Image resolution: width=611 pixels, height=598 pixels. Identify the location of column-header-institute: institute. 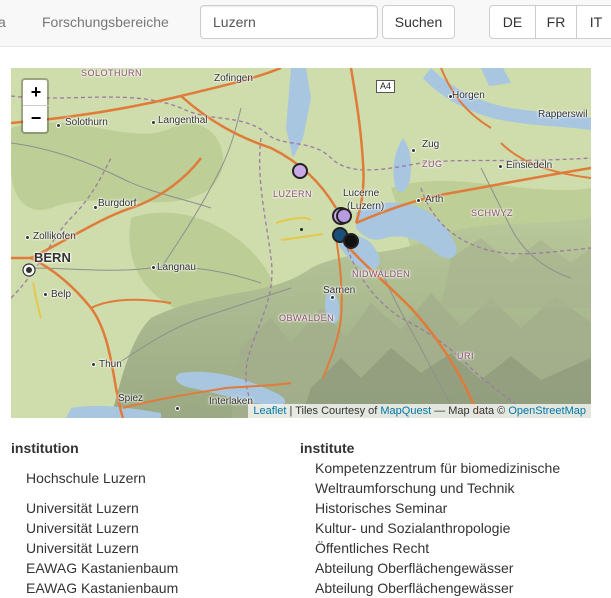
(327, 448).